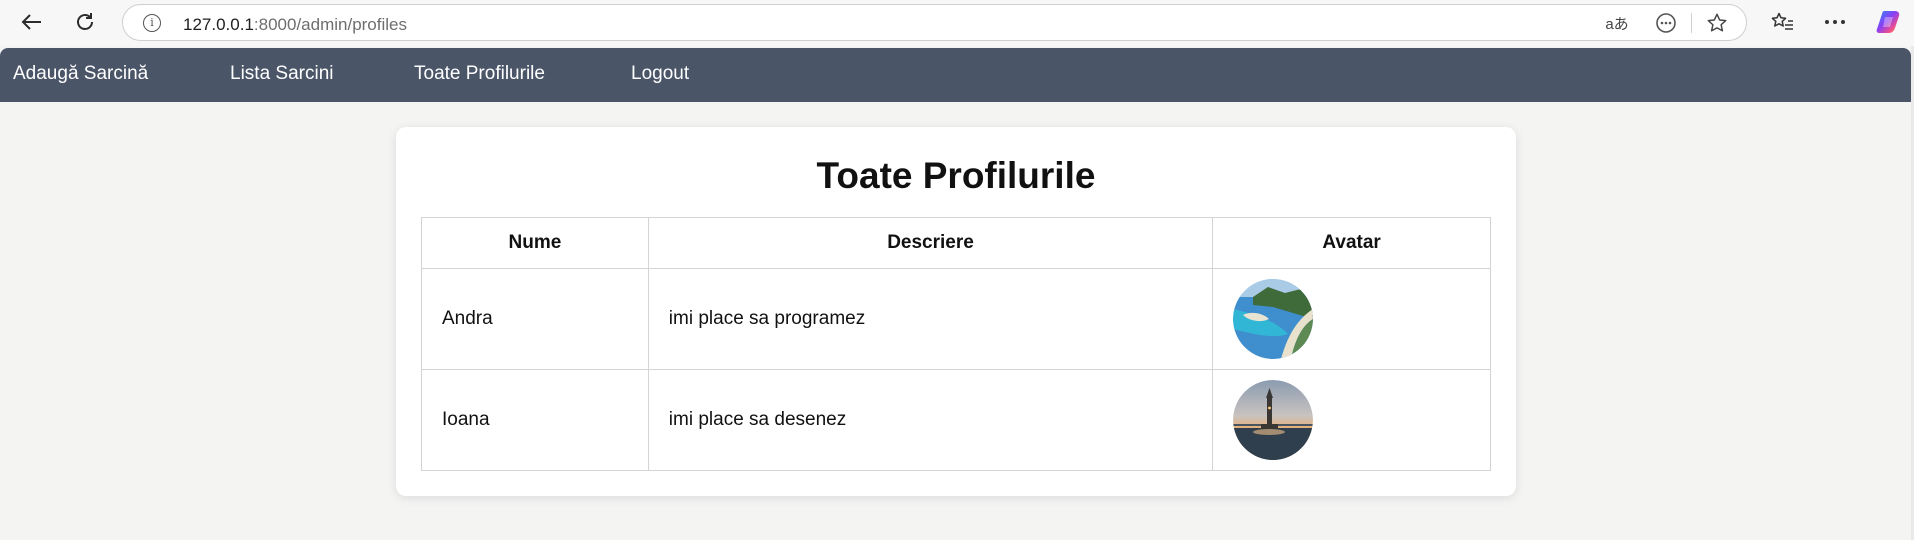  Describe the element at coordinates (1617, 23) in the screenshot. I see `translate-icon: aあ` at that location.